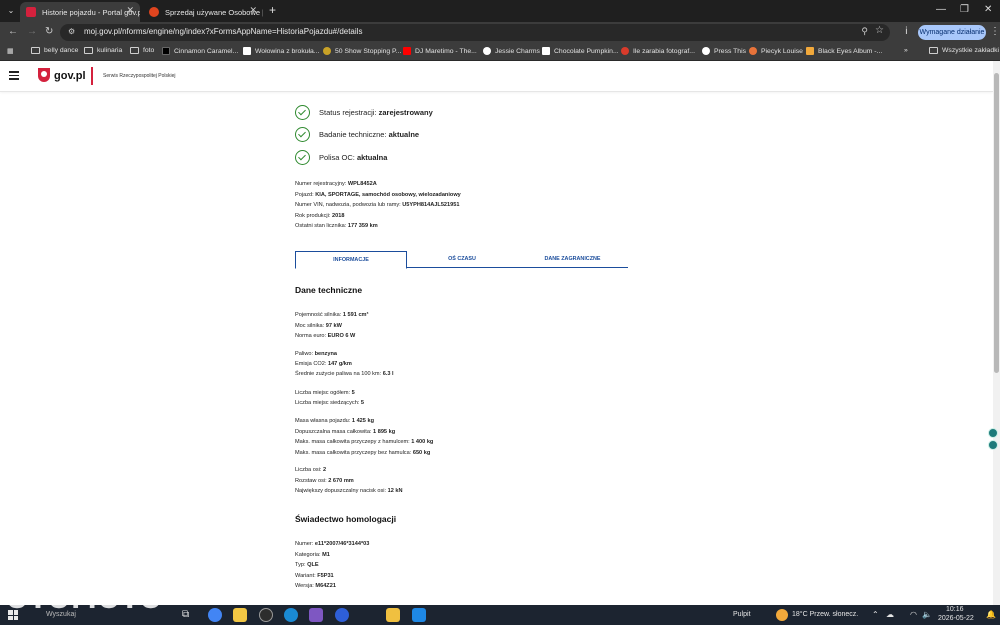  Describe the element at coordinates (511, 51) in the screenshot. I see `bookmark-item: Jessie Charms` at that location.